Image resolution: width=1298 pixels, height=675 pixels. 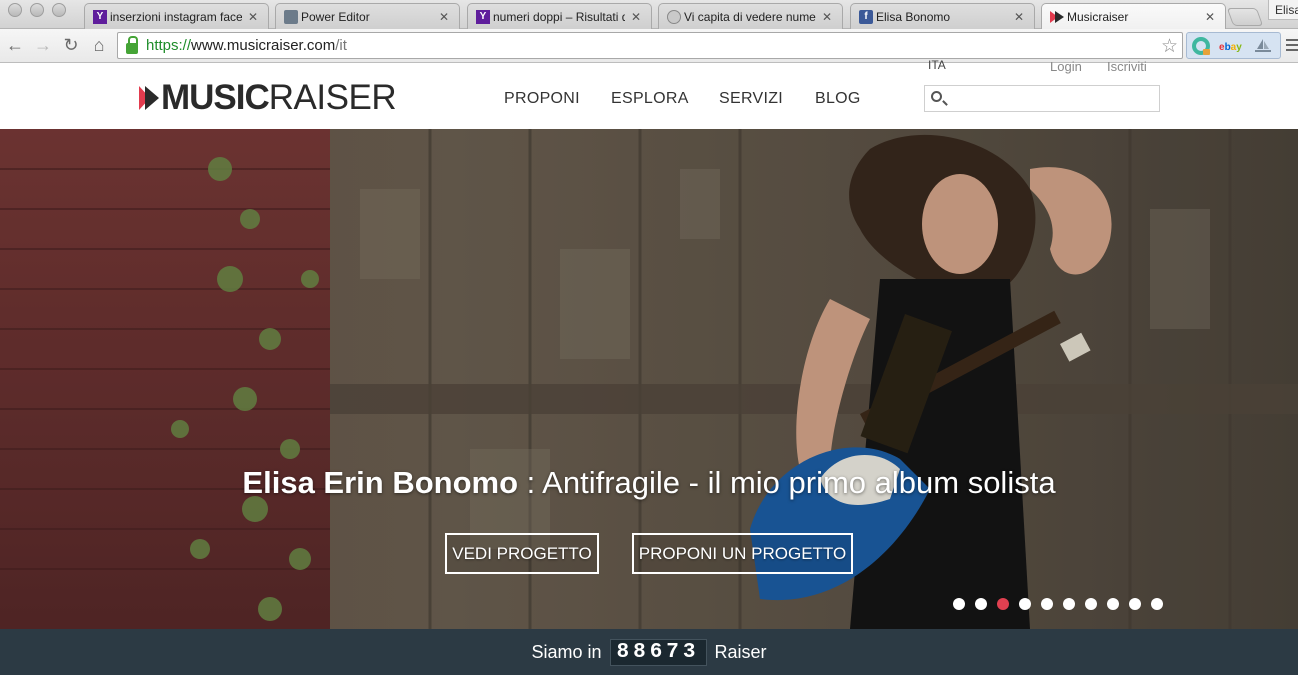 I want to click on svg-text: ebay, so click(x=1230, y=47).